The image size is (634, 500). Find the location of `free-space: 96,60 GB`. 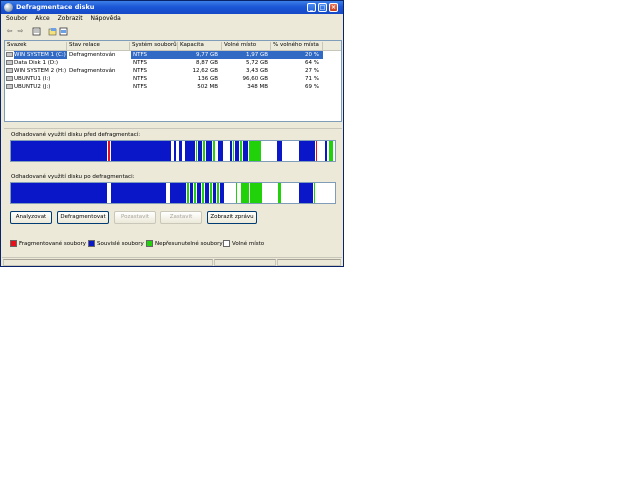

free-space: 96,60 GB is located at coordinates (255, 79).